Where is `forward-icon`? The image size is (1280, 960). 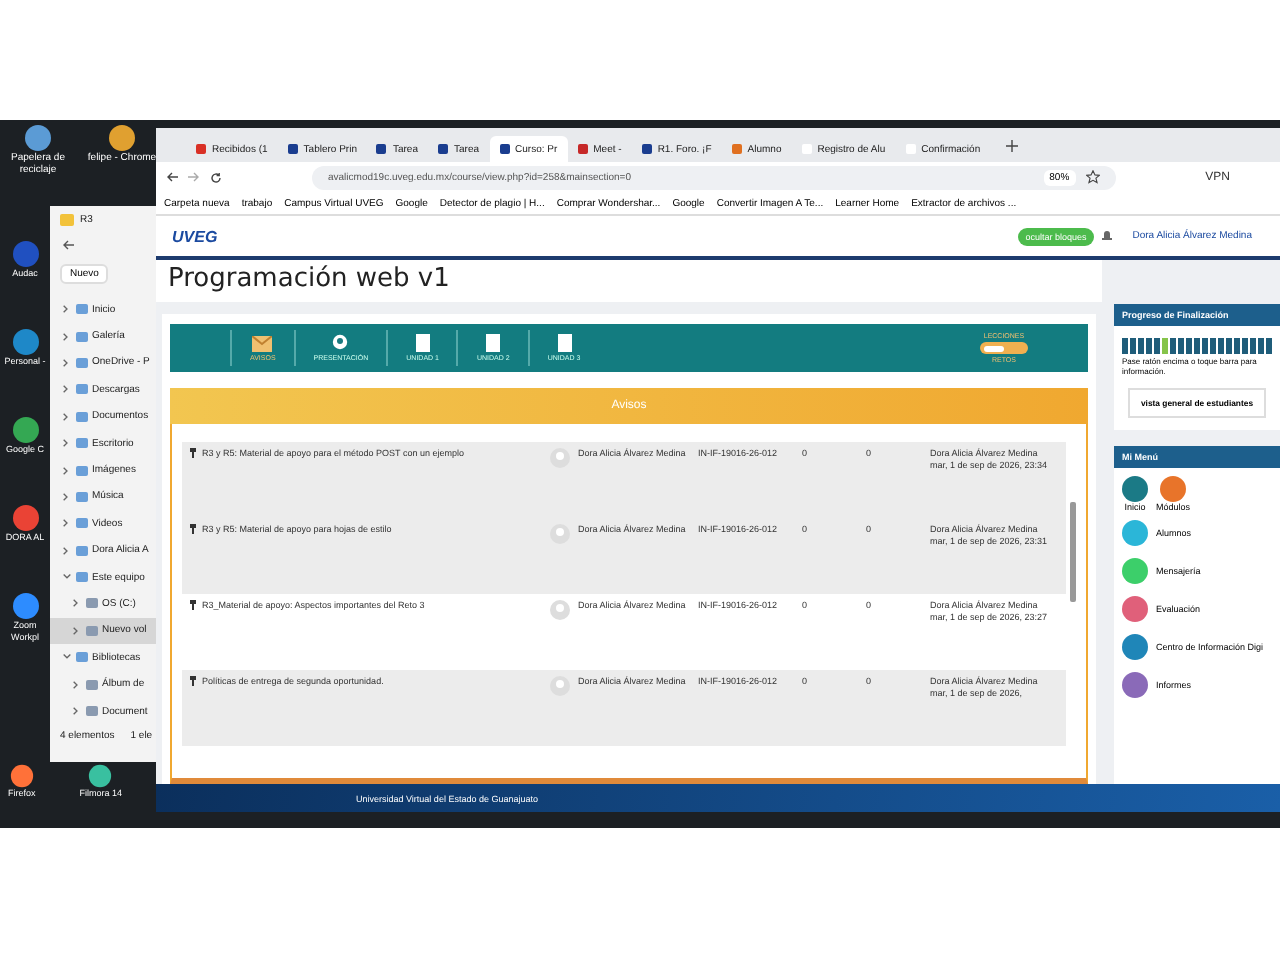 forward-icon is located at coordinates (194, 177).